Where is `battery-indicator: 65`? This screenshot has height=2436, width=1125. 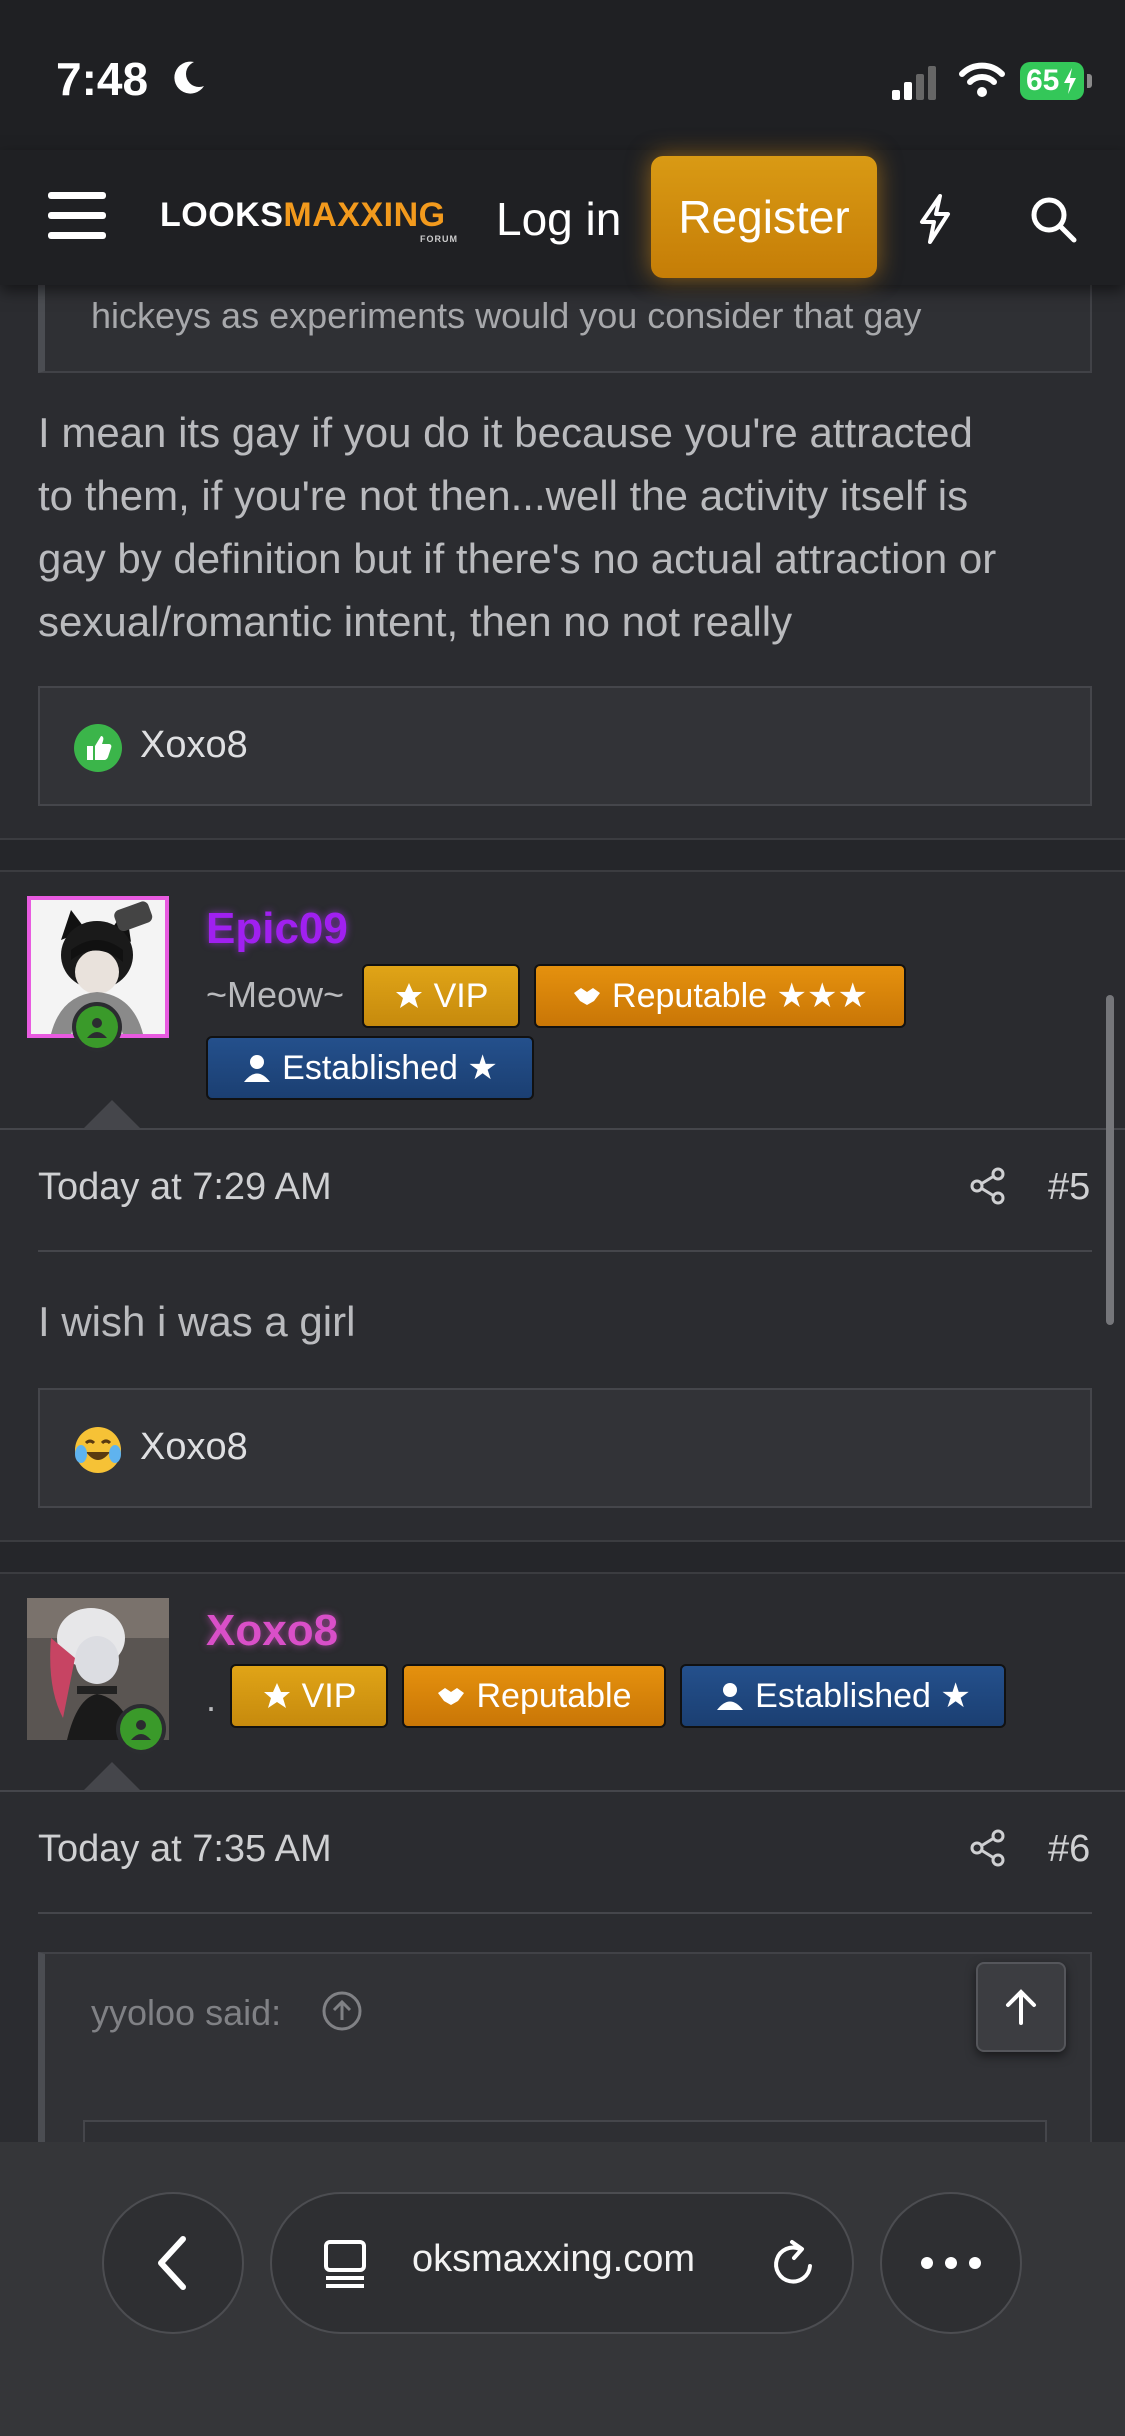
battery-indicator: 65 is located at coordinates (1056, 81).